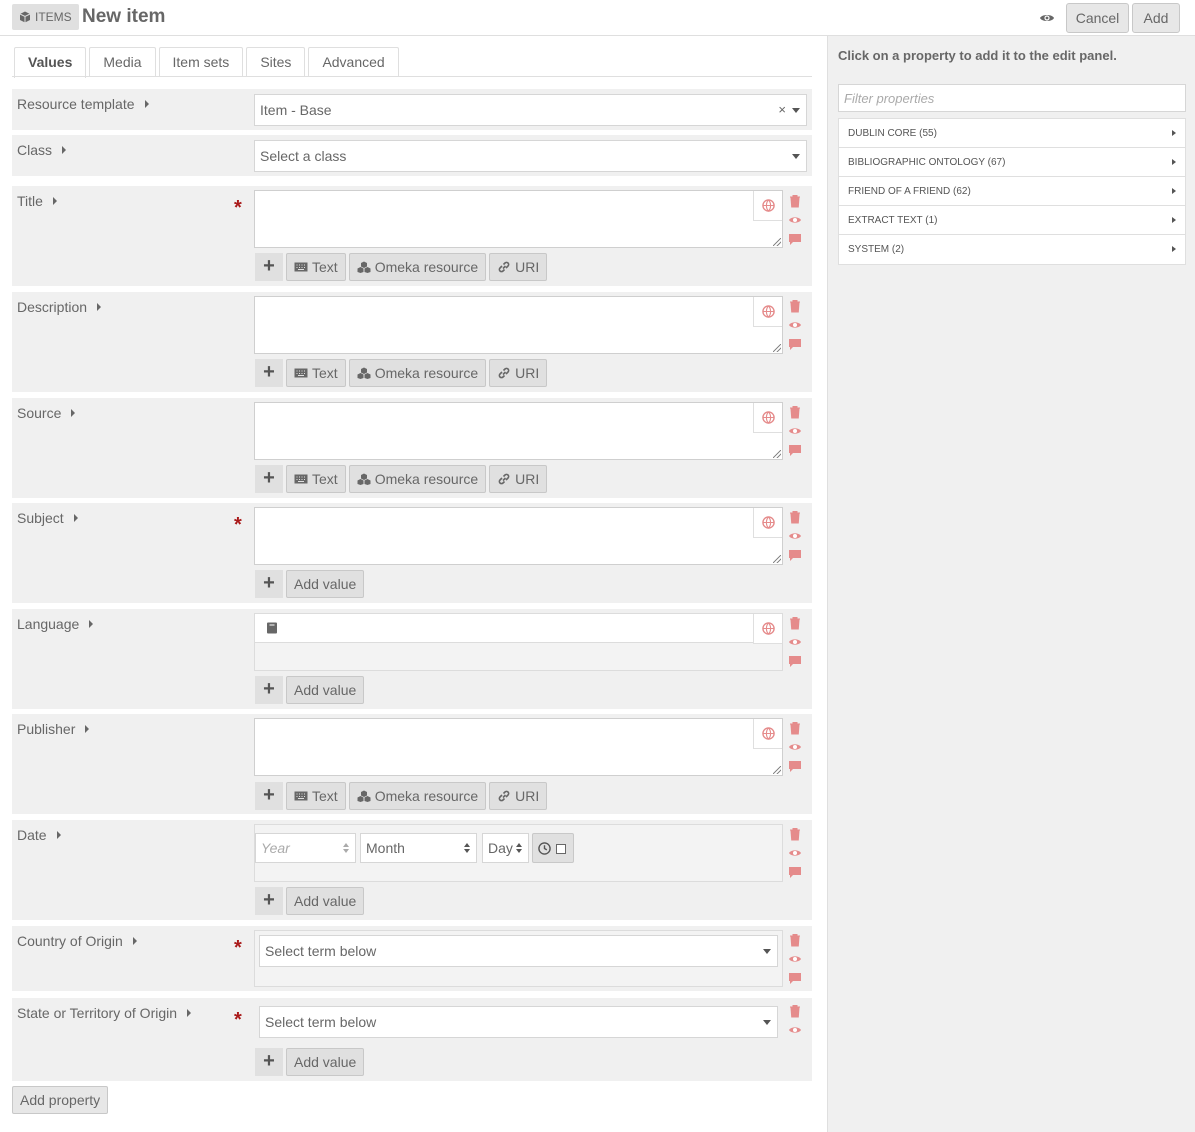  What do you see at coordinates (47, 518) in the screenshot?
I see `property-label: Subject` at bounding box center [47, 518].